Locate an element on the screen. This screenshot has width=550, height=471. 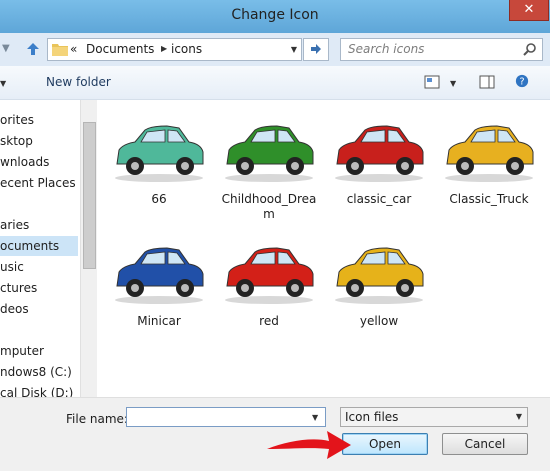
file-item: yellow is located at coordinates (379, 289).